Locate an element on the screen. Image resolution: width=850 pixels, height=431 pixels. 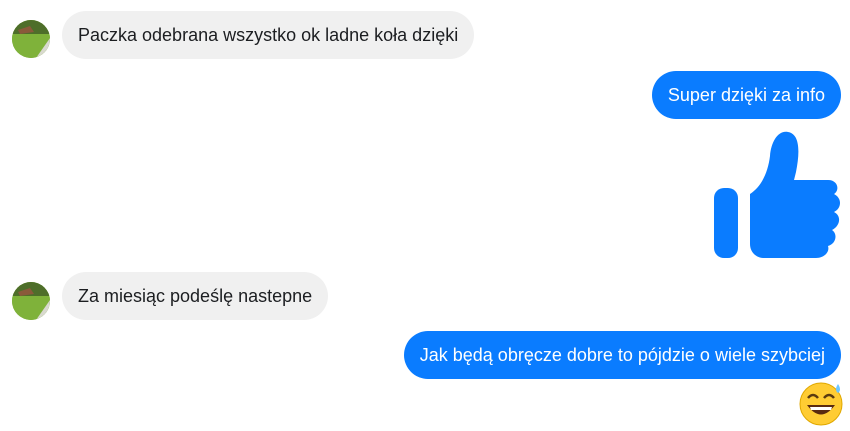
message-bubble-incoming: Za miesiąc podeślę nastepne is located at coordinates (195, 296).